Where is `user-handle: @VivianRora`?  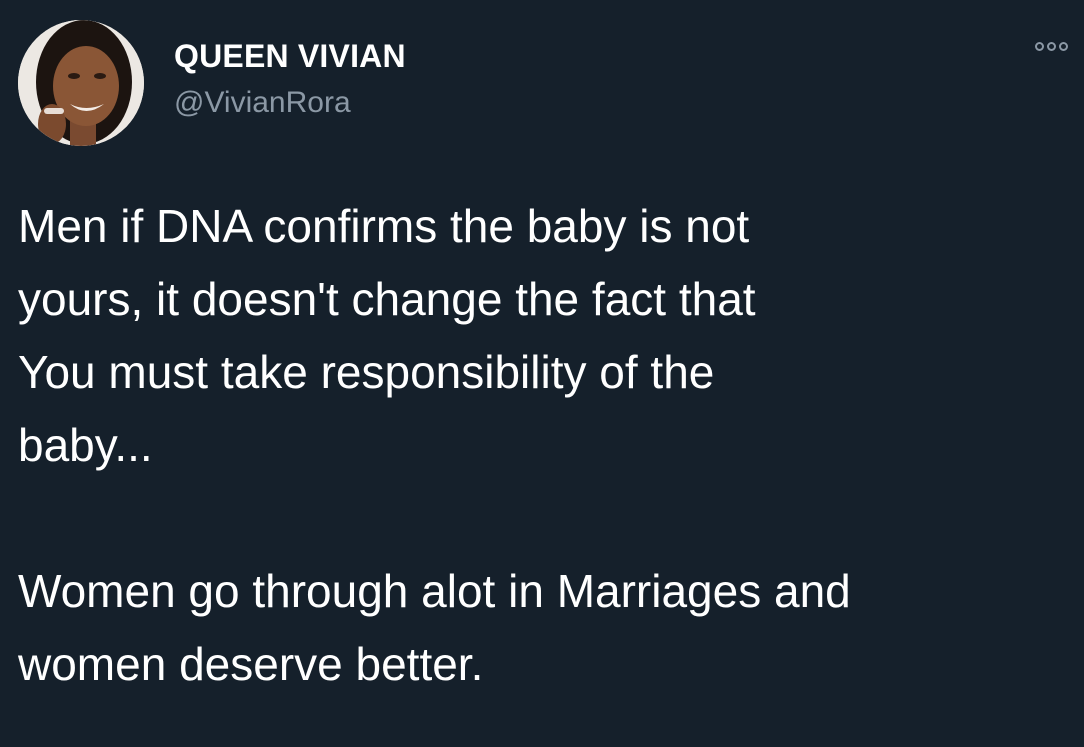 user-handle: @VivianRora is located at coordinates (290, 103).